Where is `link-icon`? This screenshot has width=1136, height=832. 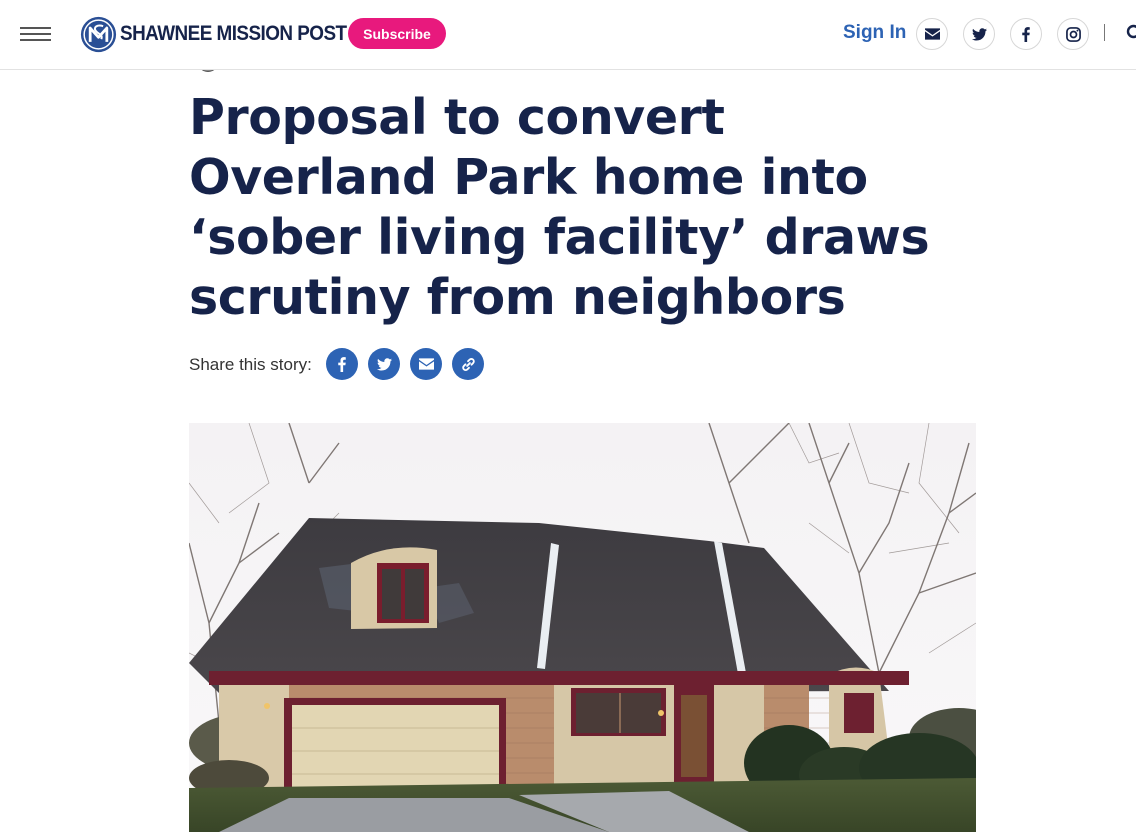 link-icon is located at coordinates (468, 364).